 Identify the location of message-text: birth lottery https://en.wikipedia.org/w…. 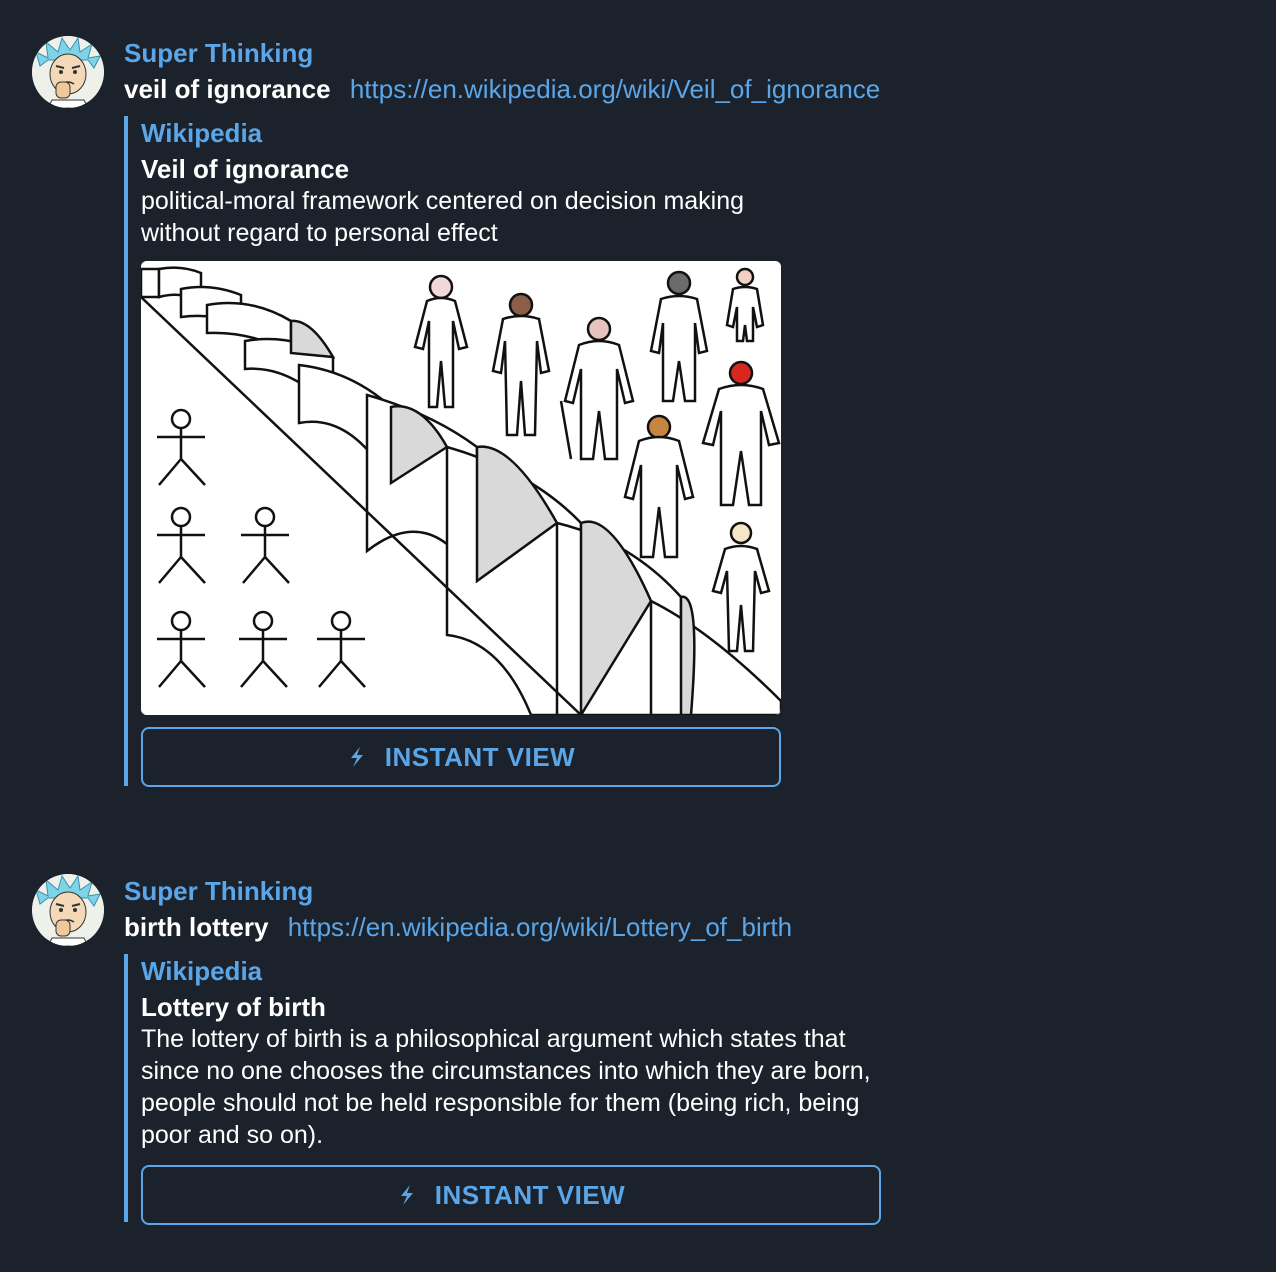
(458, 927).